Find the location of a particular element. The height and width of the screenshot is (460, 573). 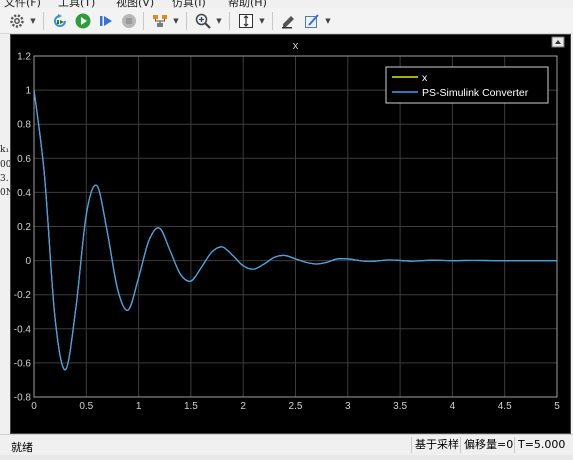

side-label: 3. is located at coordinates (4, 179).